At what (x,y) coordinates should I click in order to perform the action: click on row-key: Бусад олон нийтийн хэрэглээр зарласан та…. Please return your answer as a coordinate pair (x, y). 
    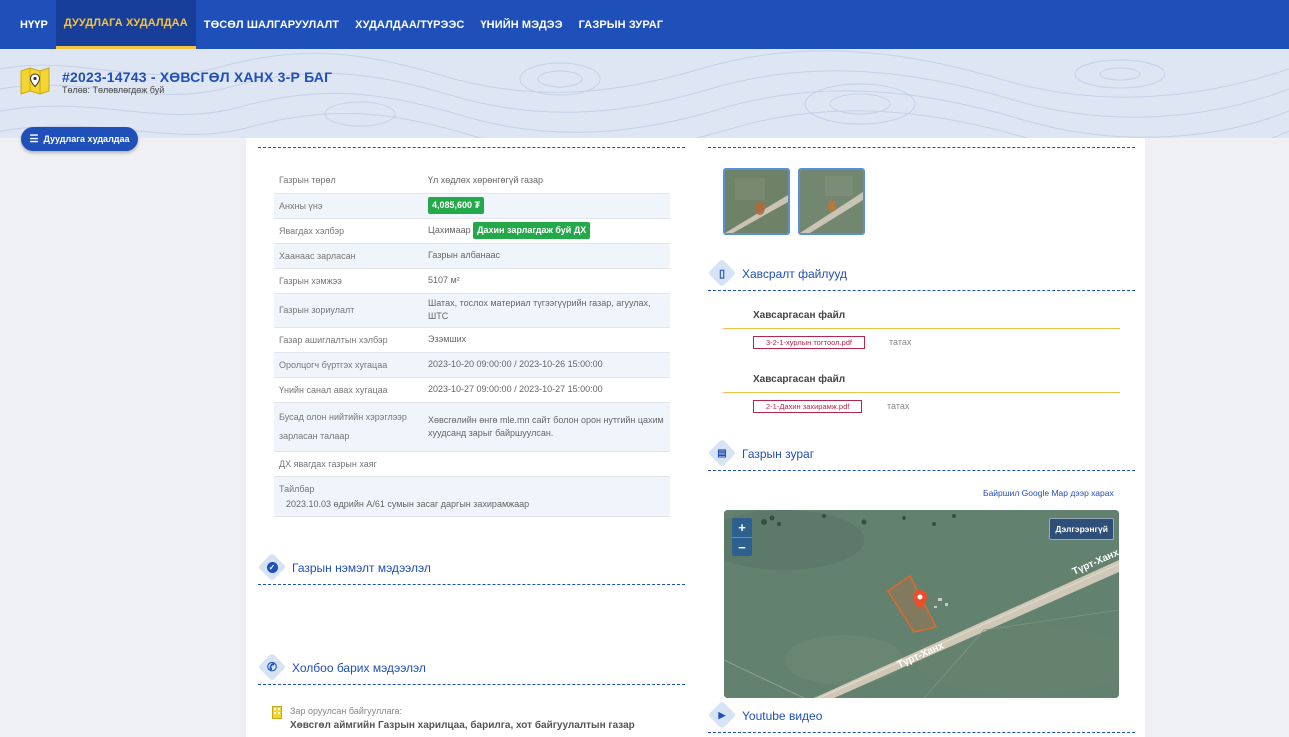
    Looking at the image, I should click on (351, 427).